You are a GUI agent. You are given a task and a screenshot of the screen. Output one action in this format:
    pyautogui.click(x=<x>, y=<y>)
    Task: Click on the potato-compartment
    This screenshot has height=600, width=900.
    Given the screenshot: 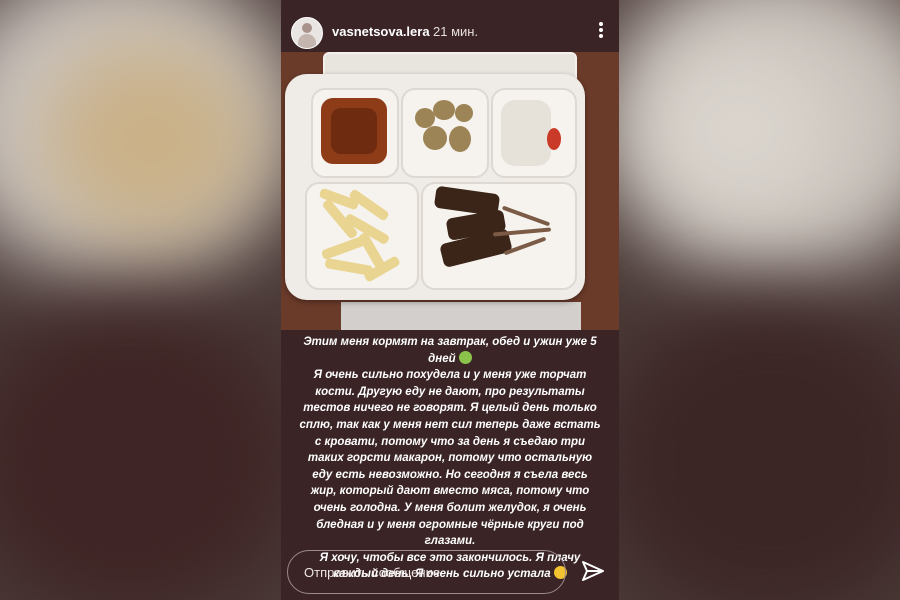 What is the action you would take?
    pyautogui.click(x=445, y=133)
    